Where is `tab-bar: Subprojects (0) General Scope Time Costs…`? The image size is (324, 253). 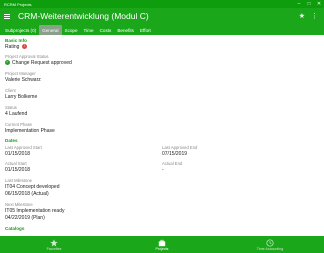 tab-bar: Subprojects (0) General Scope Time Costs… is located at coordinates (162, 29).